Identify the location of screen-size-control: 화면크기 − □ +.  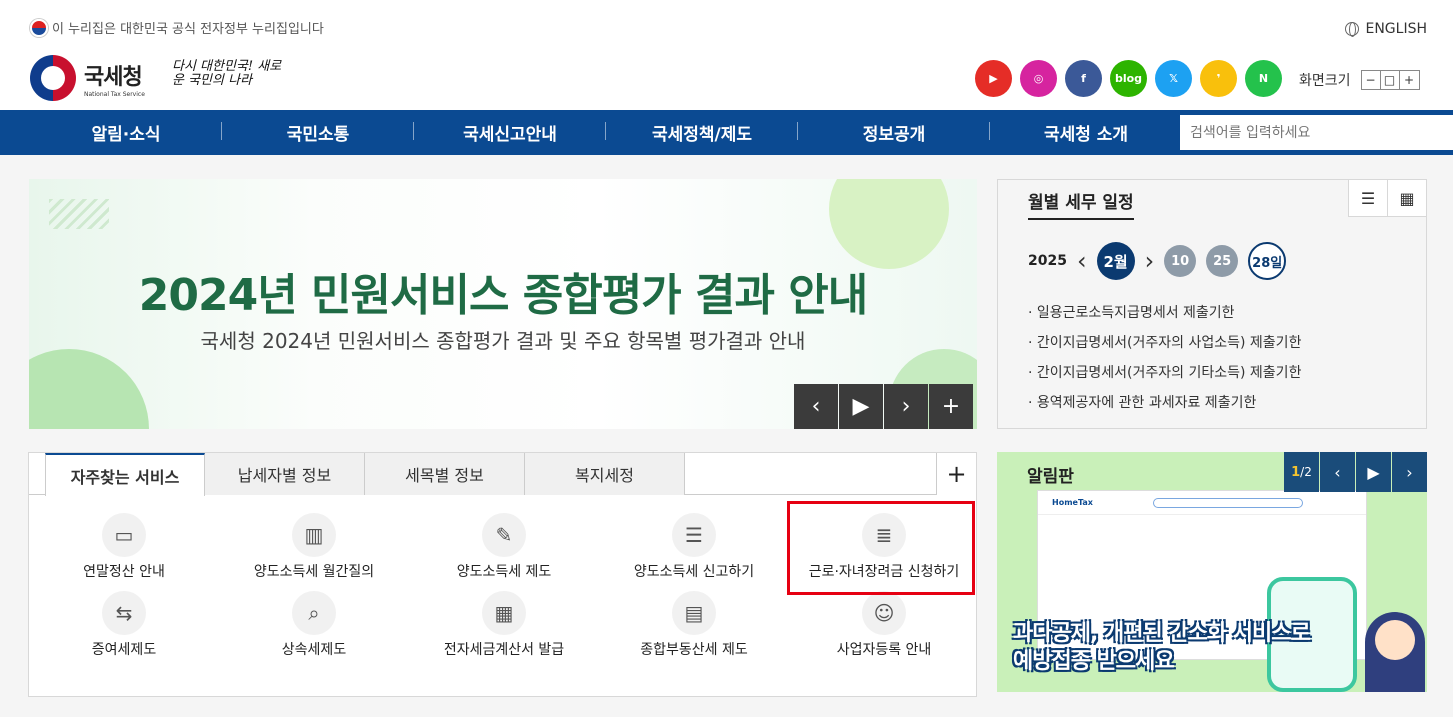
(1359, 80).